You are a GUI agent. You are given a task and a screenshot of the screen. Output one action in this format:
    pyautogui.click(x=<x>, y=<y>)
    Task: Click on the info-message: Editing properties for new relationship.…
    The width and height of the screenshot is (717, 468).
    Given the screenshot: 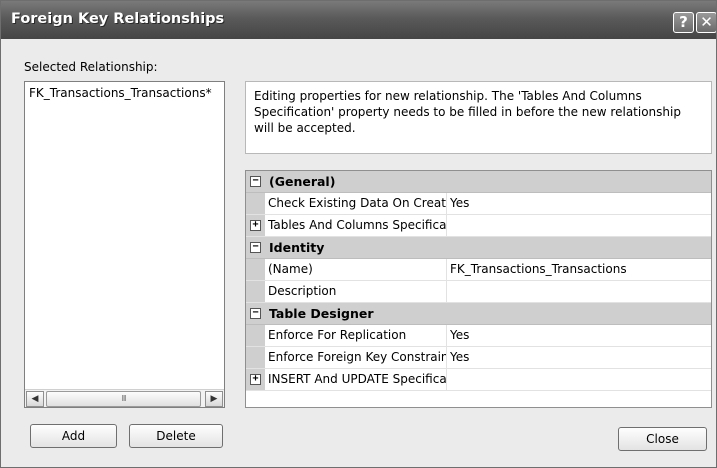 What is the action you would take?
    pyautogui.click(x=478, y=117)
    